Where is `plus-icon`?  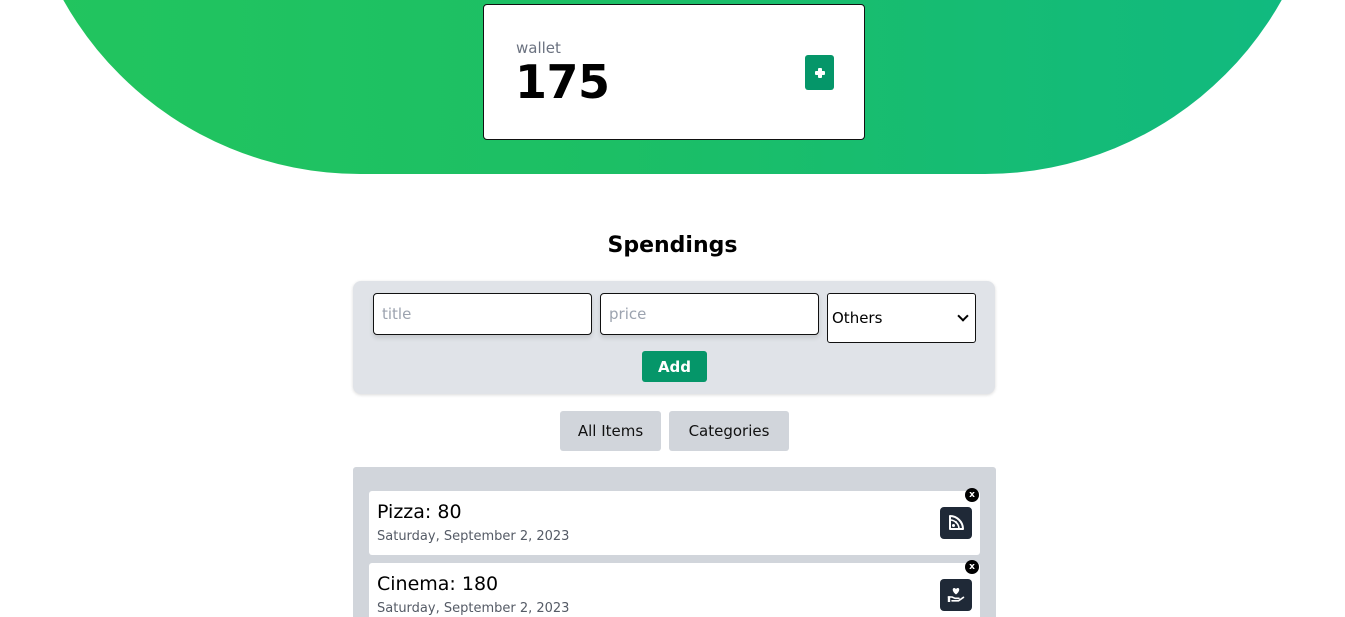 plus-icon is located at coordinates (819, 72).